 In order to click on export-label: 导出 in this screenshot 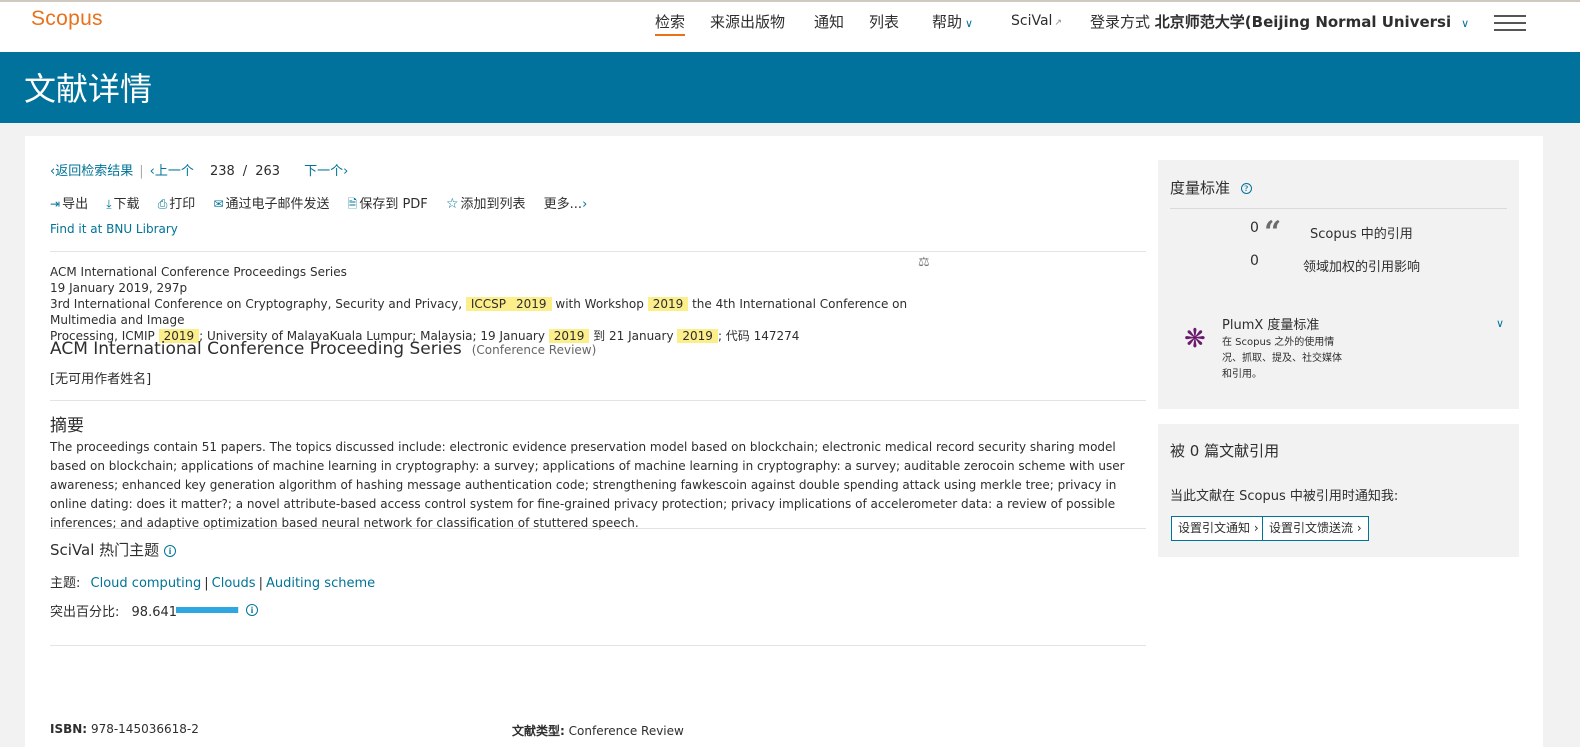, I will do `click(75, 204)`.